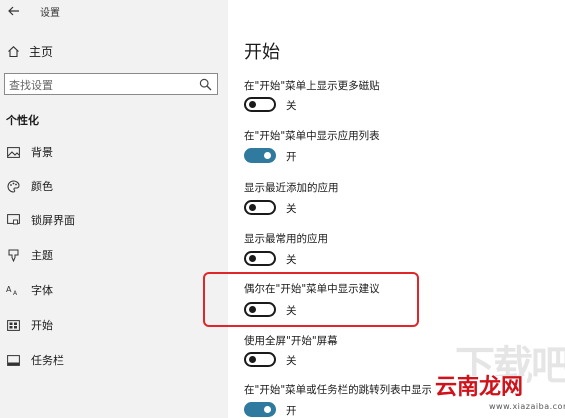  Describe the element at coordinates (286, 239) in the screenshot. I see `setting-label-most-used: 显示最常用的应用` at that location.